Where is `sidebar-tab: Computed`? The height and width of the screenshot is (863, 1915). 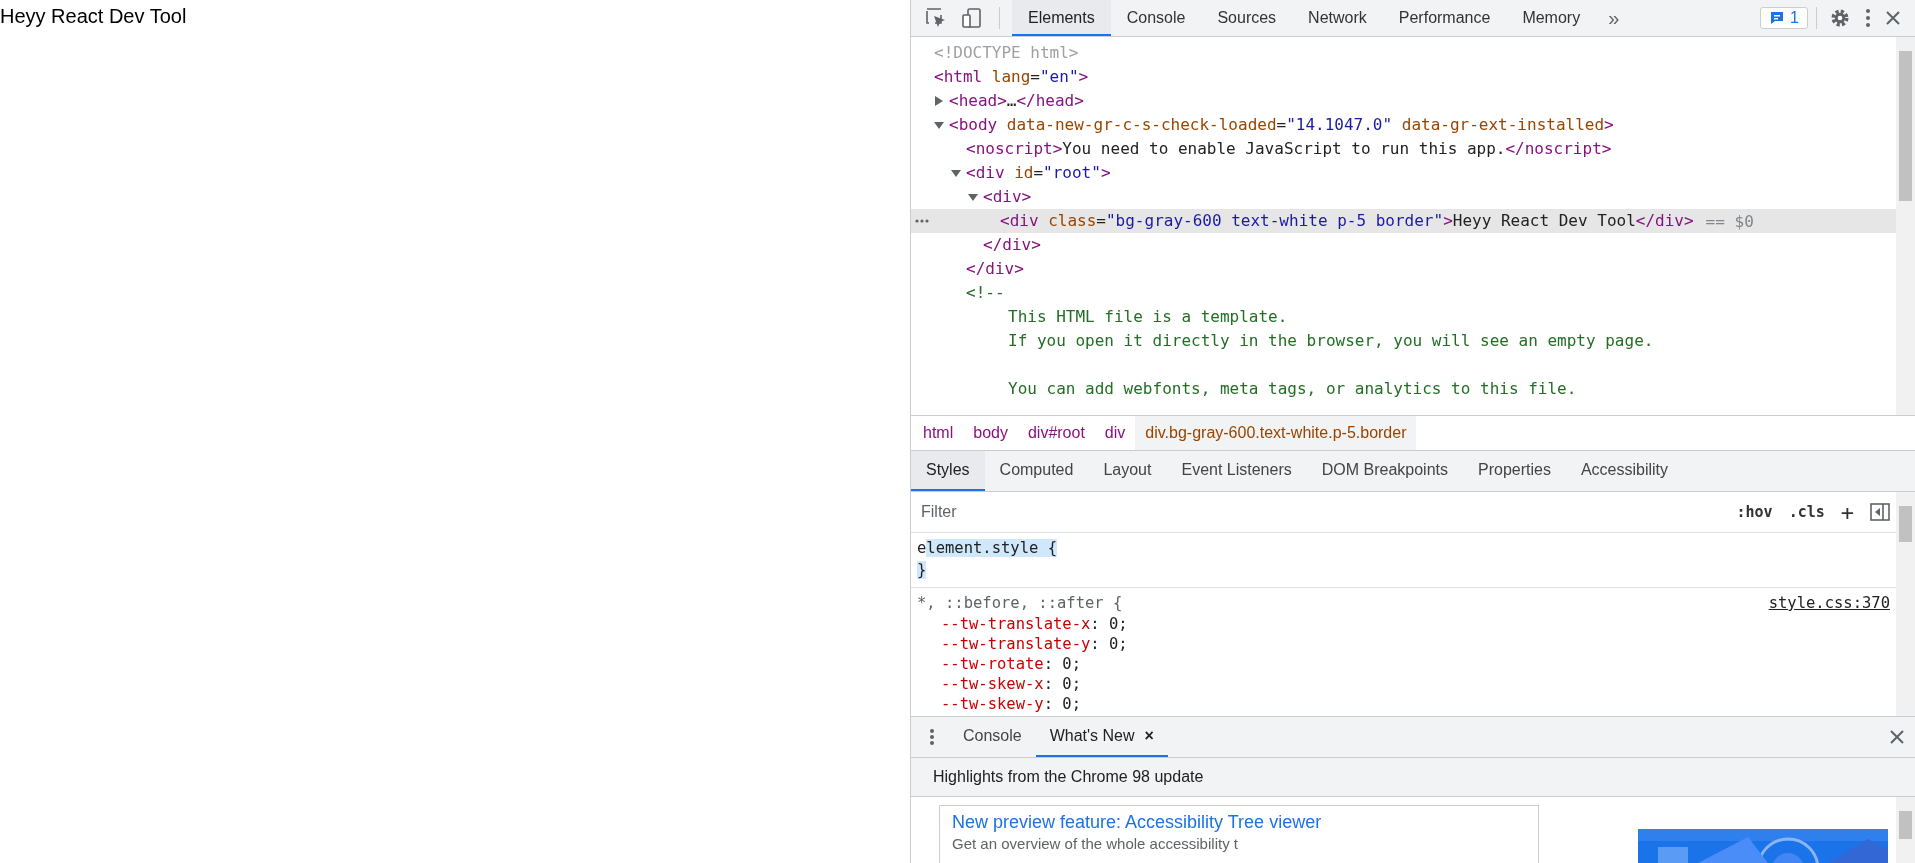
sidebar-tab: Computed is located at coordinates (1036, 471).